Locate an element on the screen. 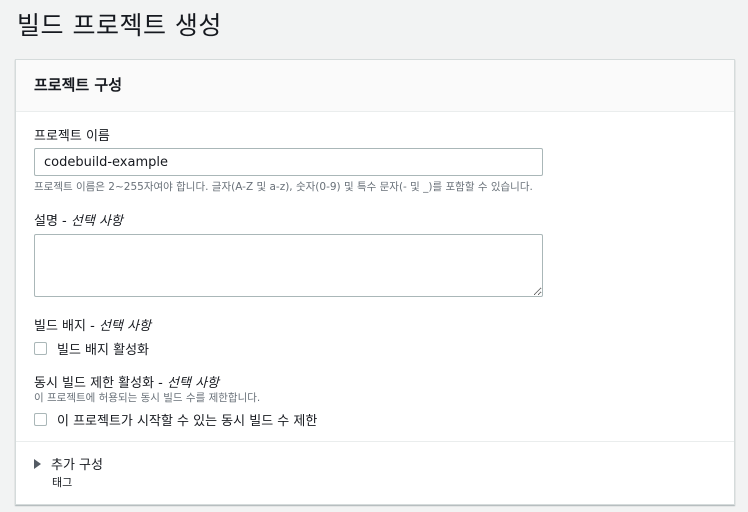 The height and width of the screenshot is (512, 748). concurrent-limit-row: 이 프로젝트가 시작할 수 있는 동시 빌드 수 제한 is located at coordinates (175, 419).